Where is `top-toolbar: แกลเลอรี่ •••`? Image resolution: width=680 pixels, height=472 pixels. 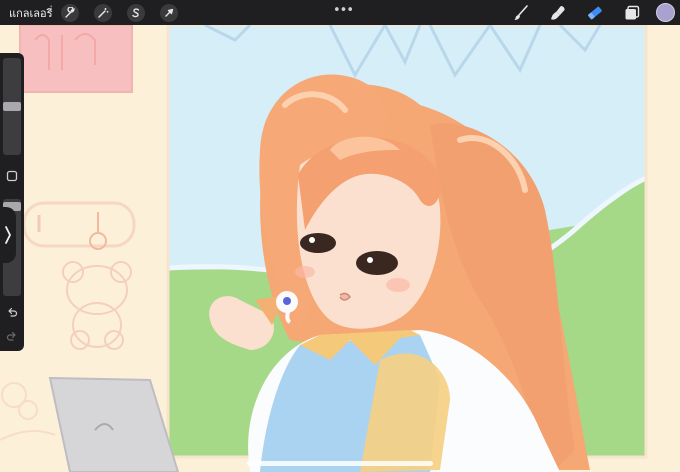
top-toolbar: แกลเลอรี่ ••• is located at coordinates (340, 12).